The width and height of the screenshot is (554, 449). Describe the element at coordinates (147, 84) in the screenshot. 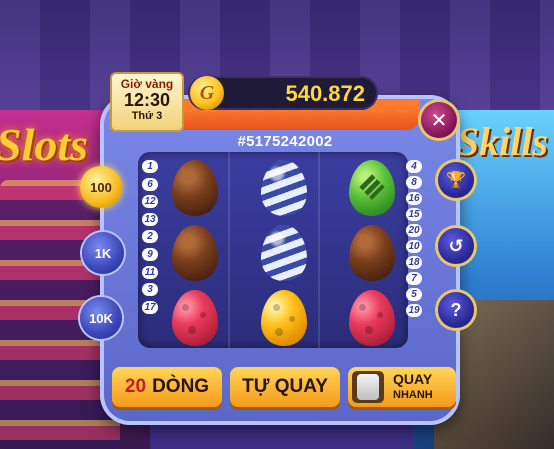

I see `golden-hour-title: Giờ vàng` at that location.